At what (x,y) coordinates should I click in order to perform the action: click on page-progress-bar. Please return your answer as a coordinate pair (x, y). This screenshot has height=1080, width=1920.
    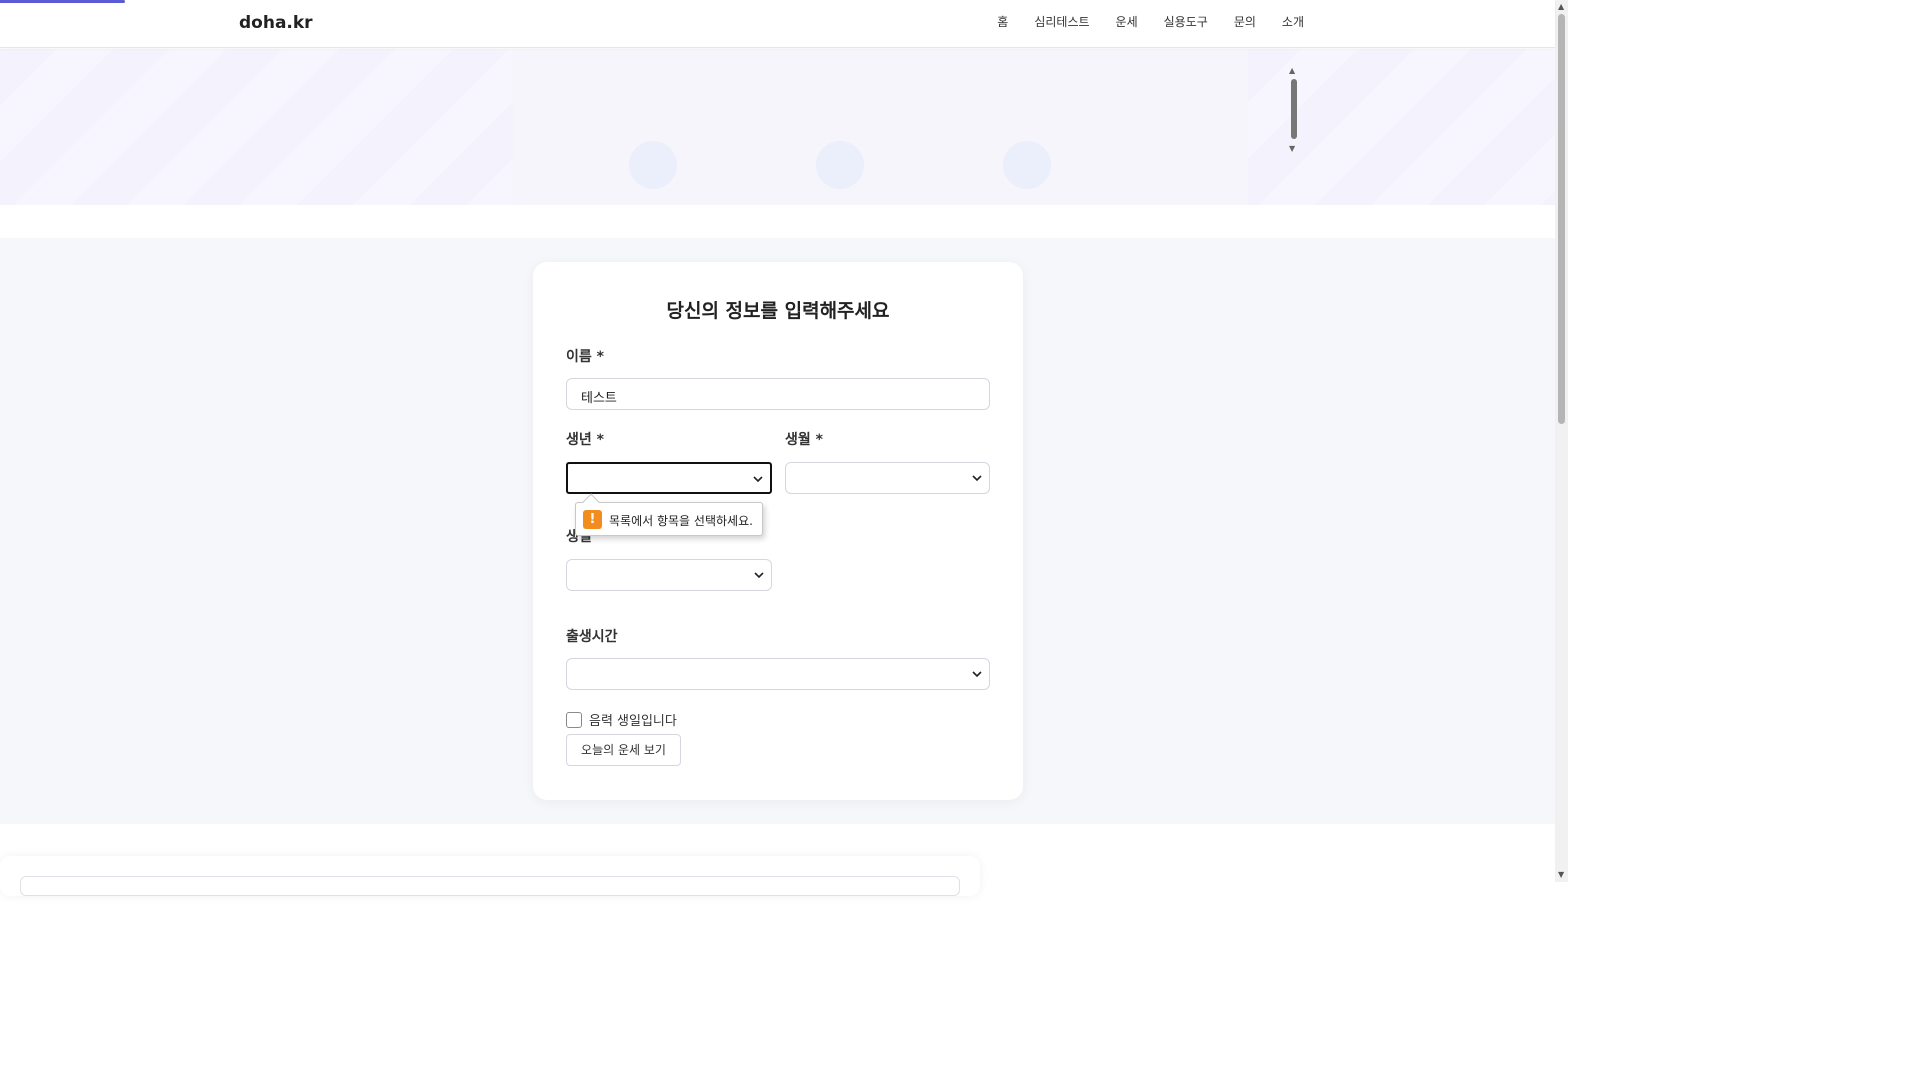
    Looking at the image, I should click on (62, 1).